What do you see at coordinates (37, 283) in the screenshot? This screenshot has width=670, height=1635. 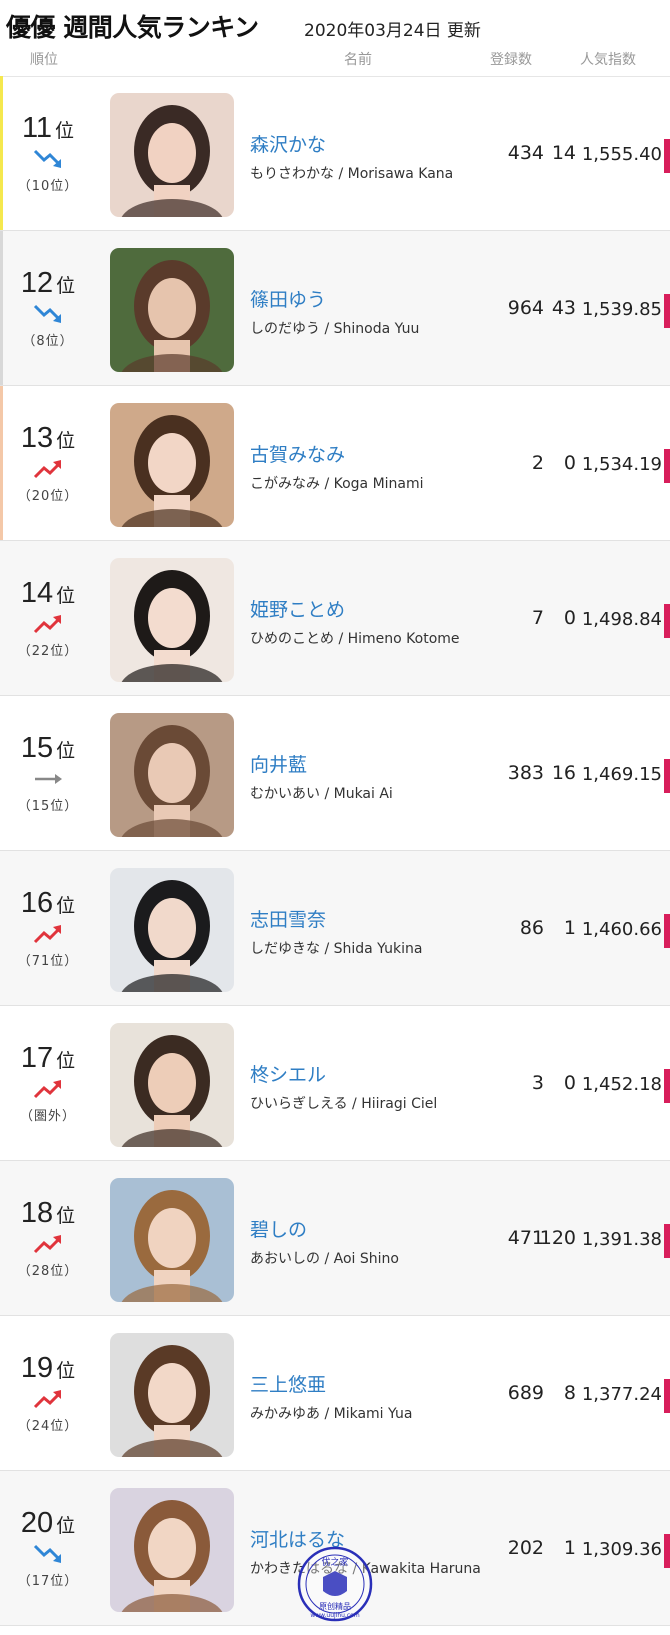 I see `rank-number: 12` at bounding box center [37, 283].